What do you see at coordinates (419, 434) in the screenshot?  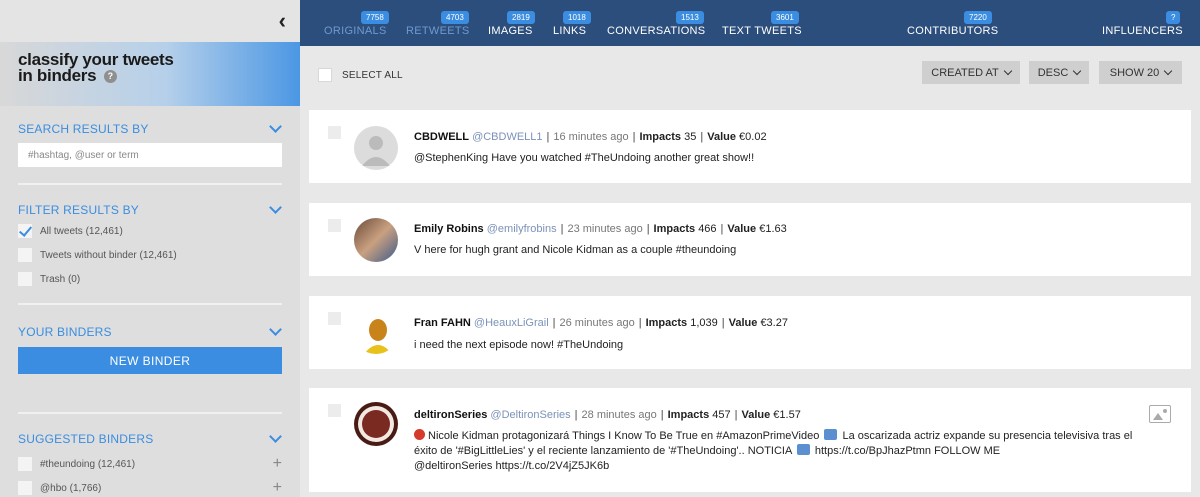 I see `red-circle-icon` at bounding box center [419, 434].